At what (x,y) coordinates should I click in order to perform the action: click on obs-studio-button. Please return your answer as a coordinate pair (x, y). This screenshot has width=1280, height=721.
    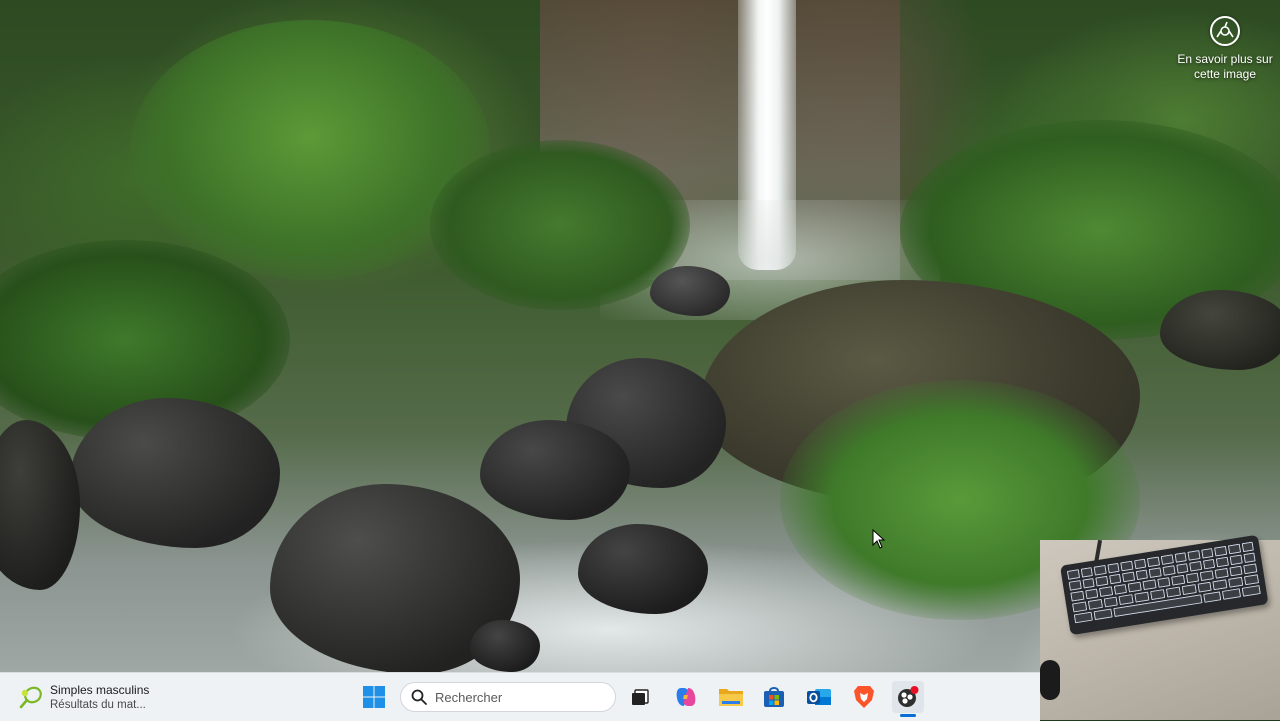
    Looking at the image, I should click on (908, 697).